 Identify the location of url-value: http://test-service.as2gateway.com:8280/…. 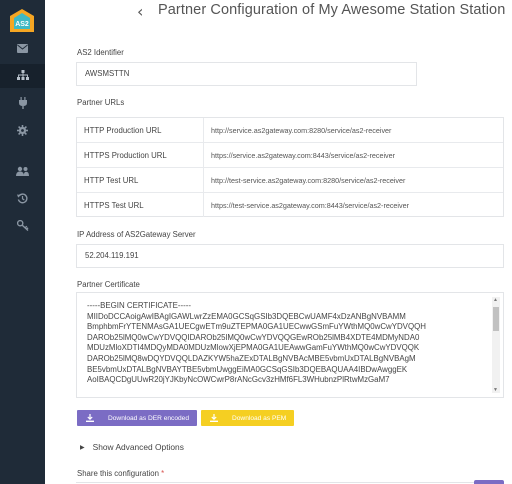
(308, 180).